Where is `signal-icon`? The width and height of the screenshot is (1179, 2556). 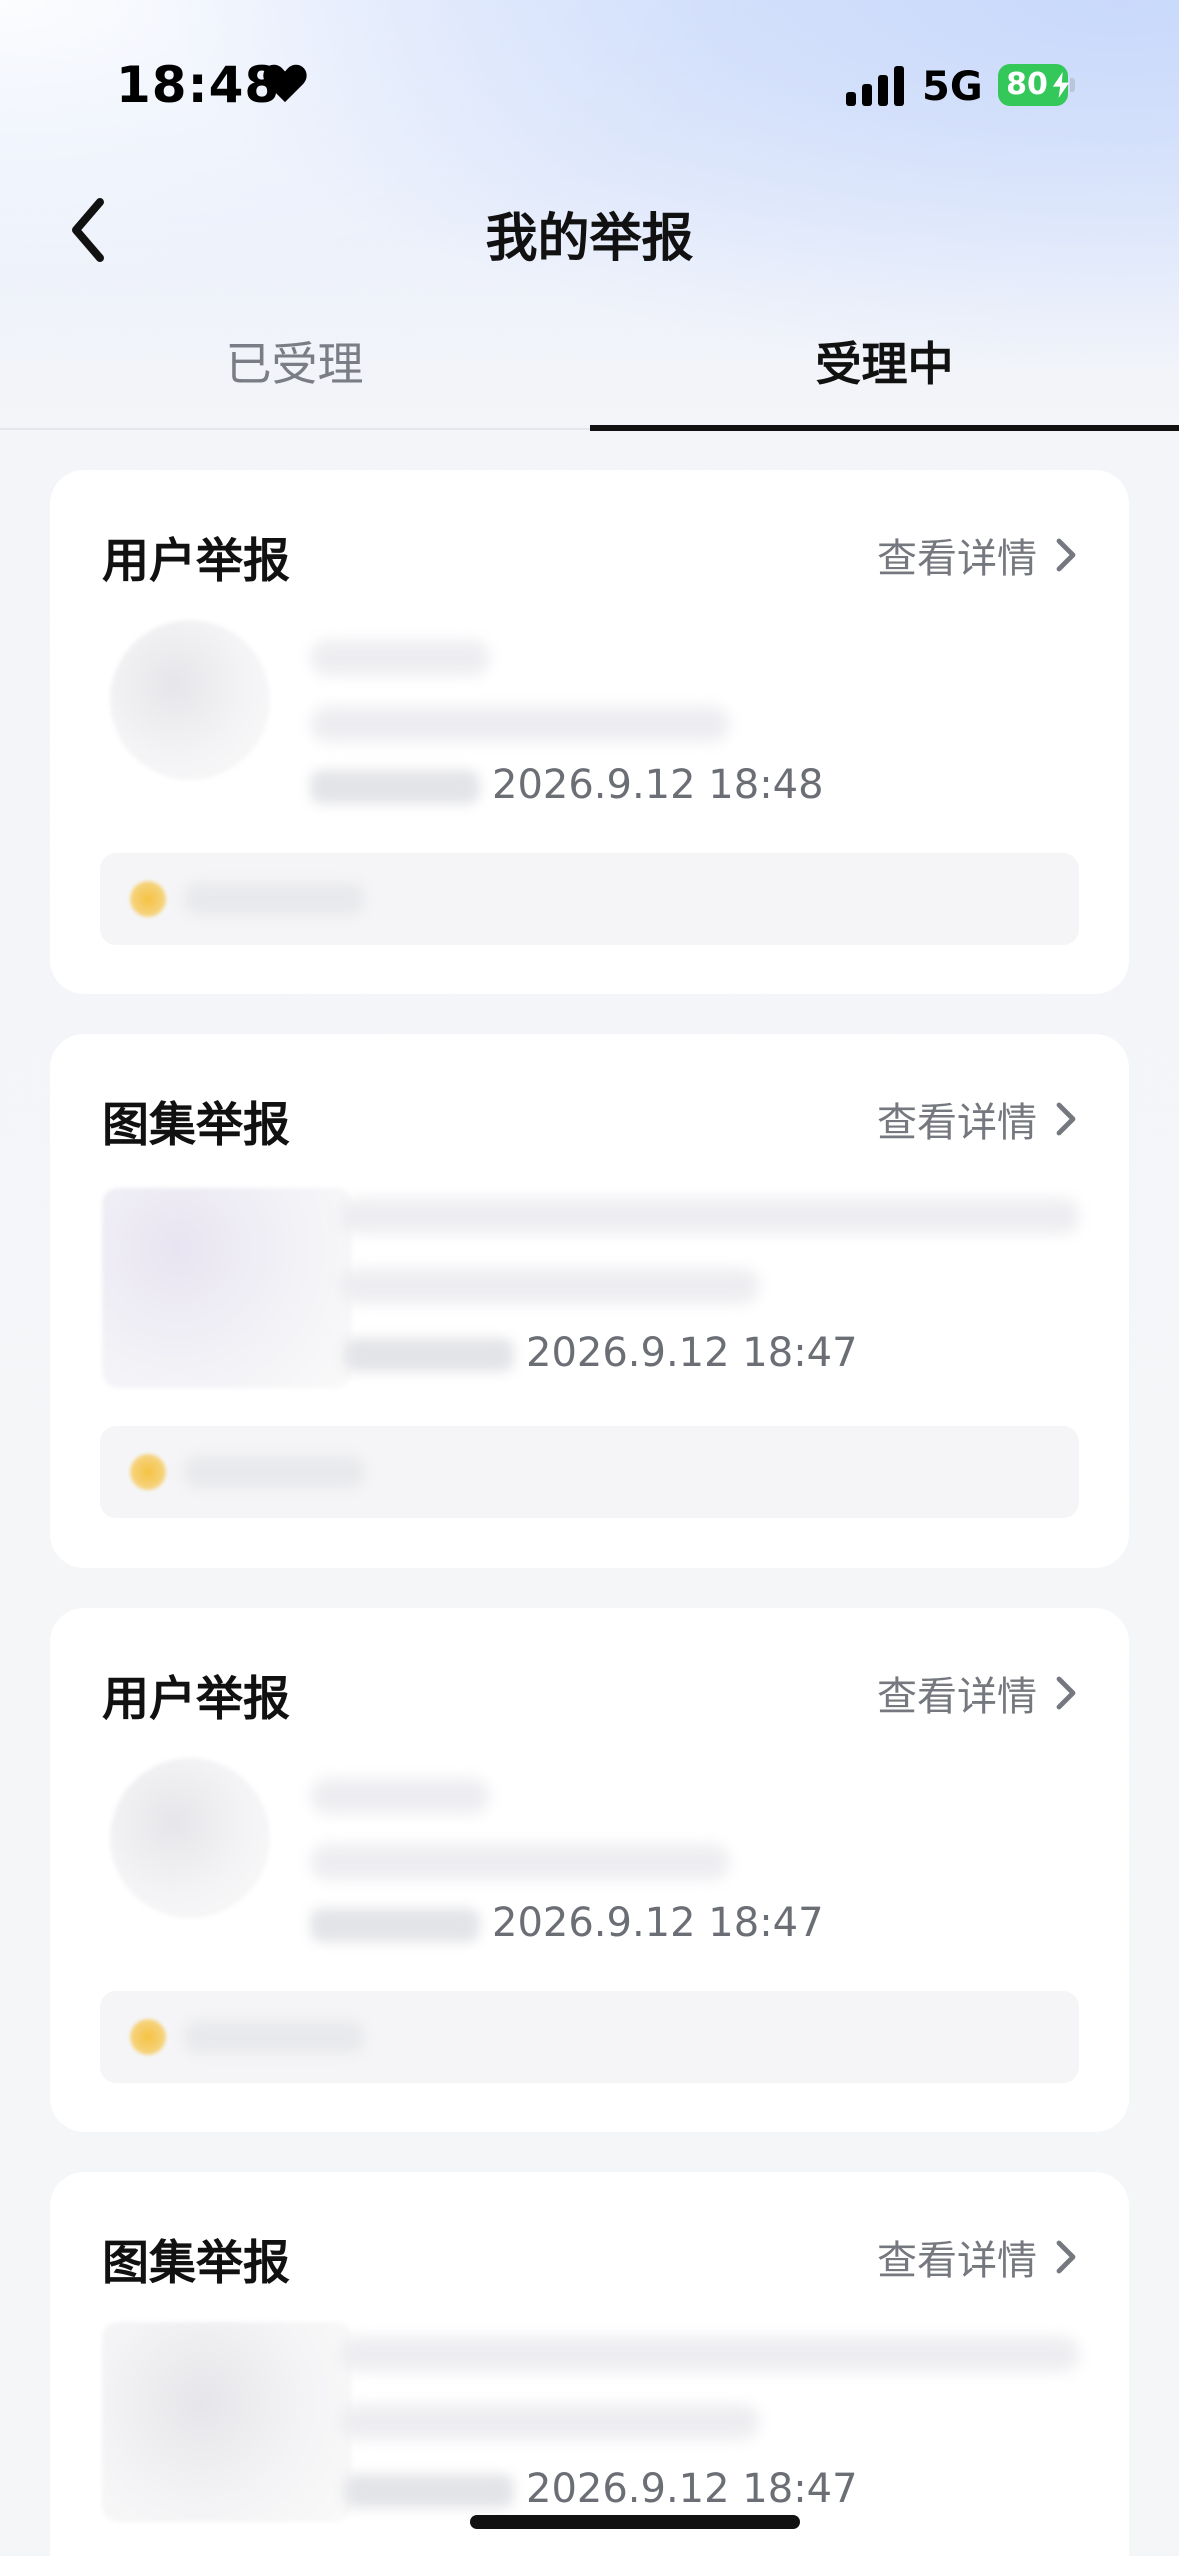 signal-icon is located at coordinates (875, 86).